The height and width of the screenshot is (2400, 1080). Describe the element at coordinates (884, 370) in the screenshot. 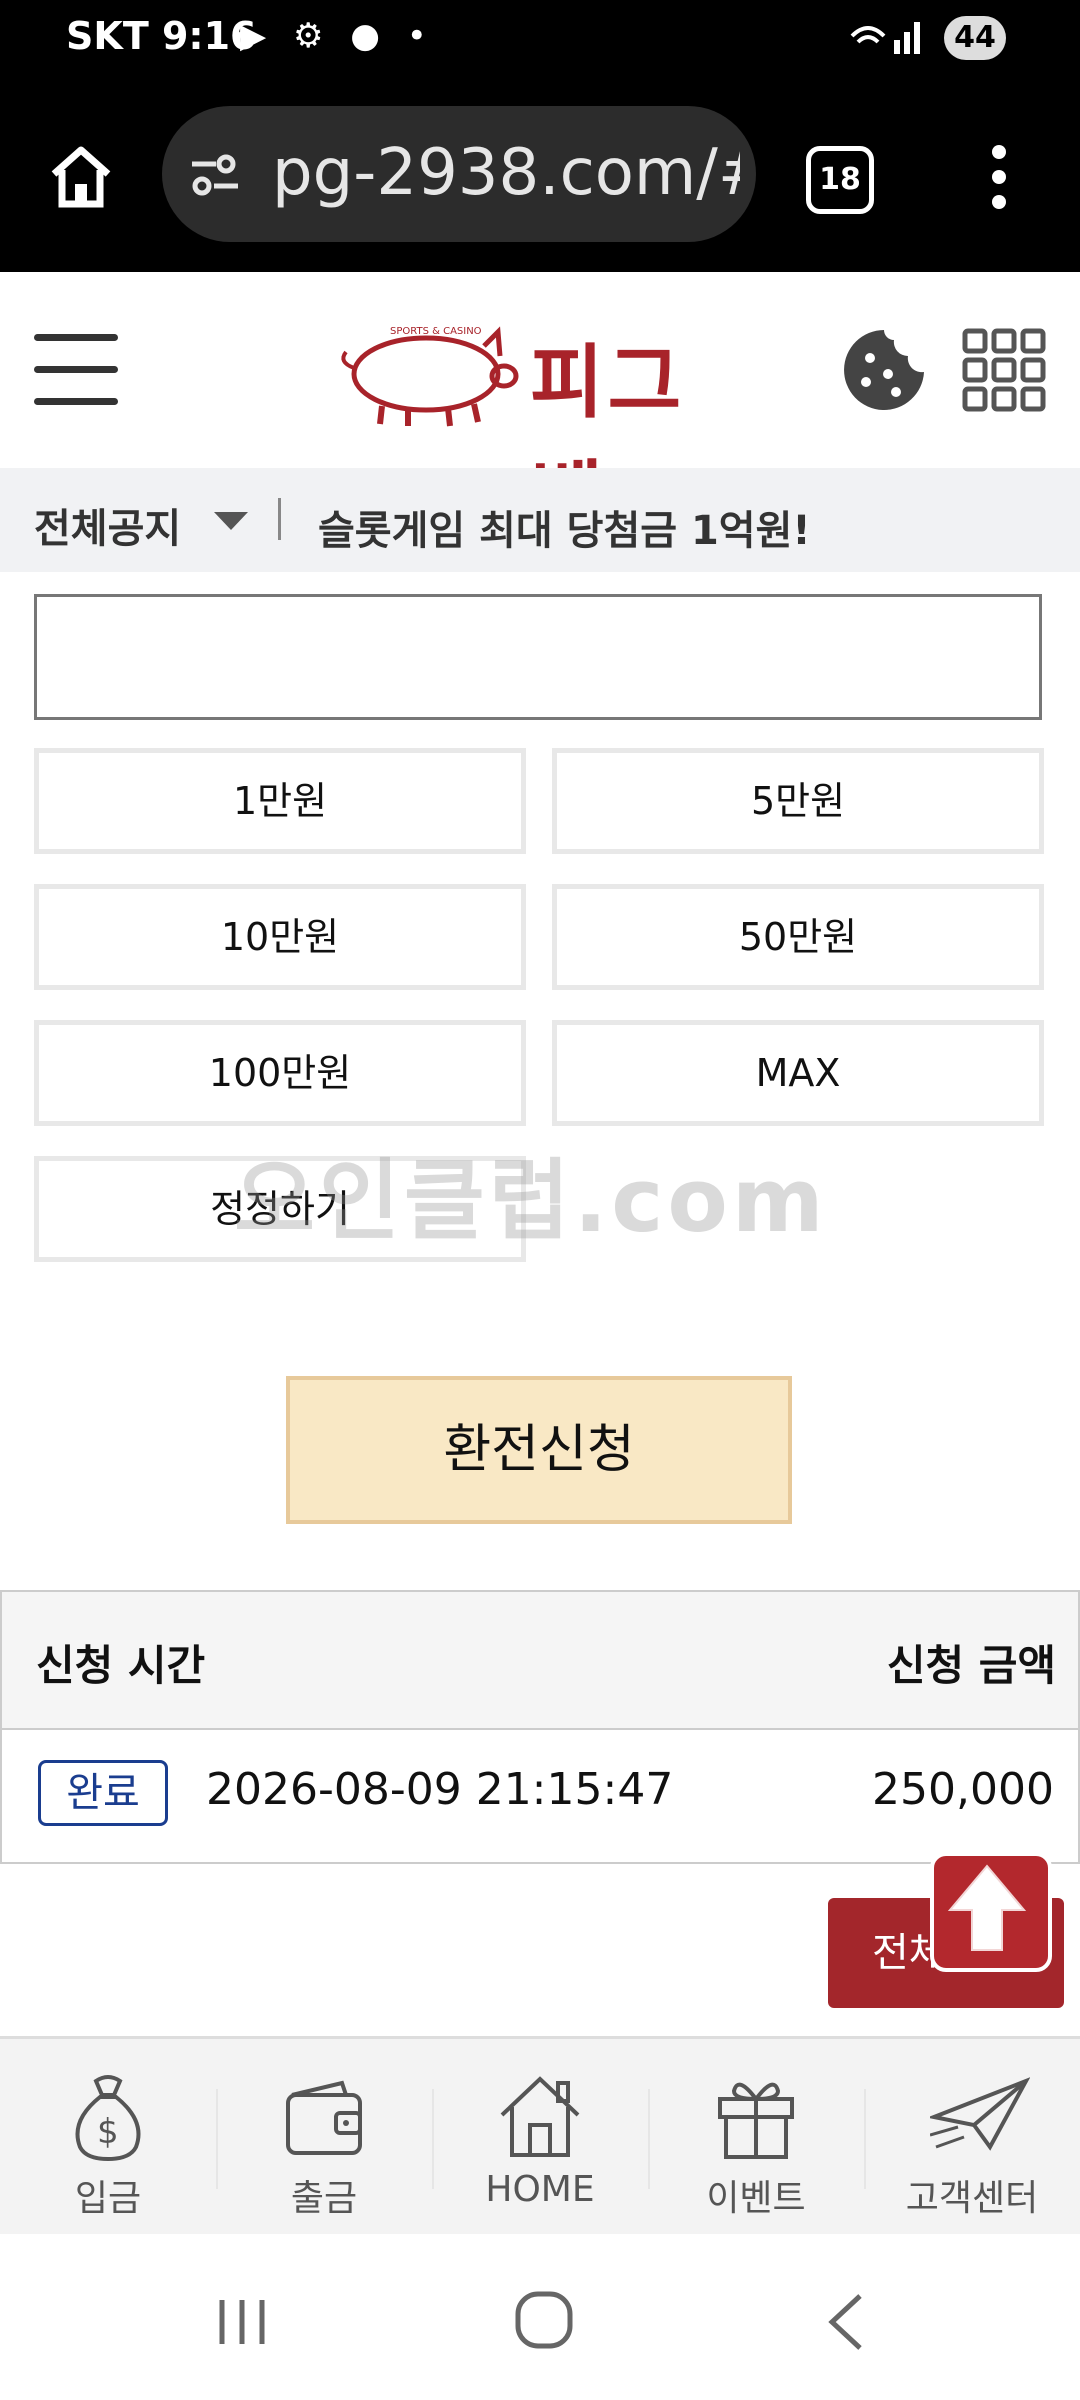

I see `cookie-icon` at that location.